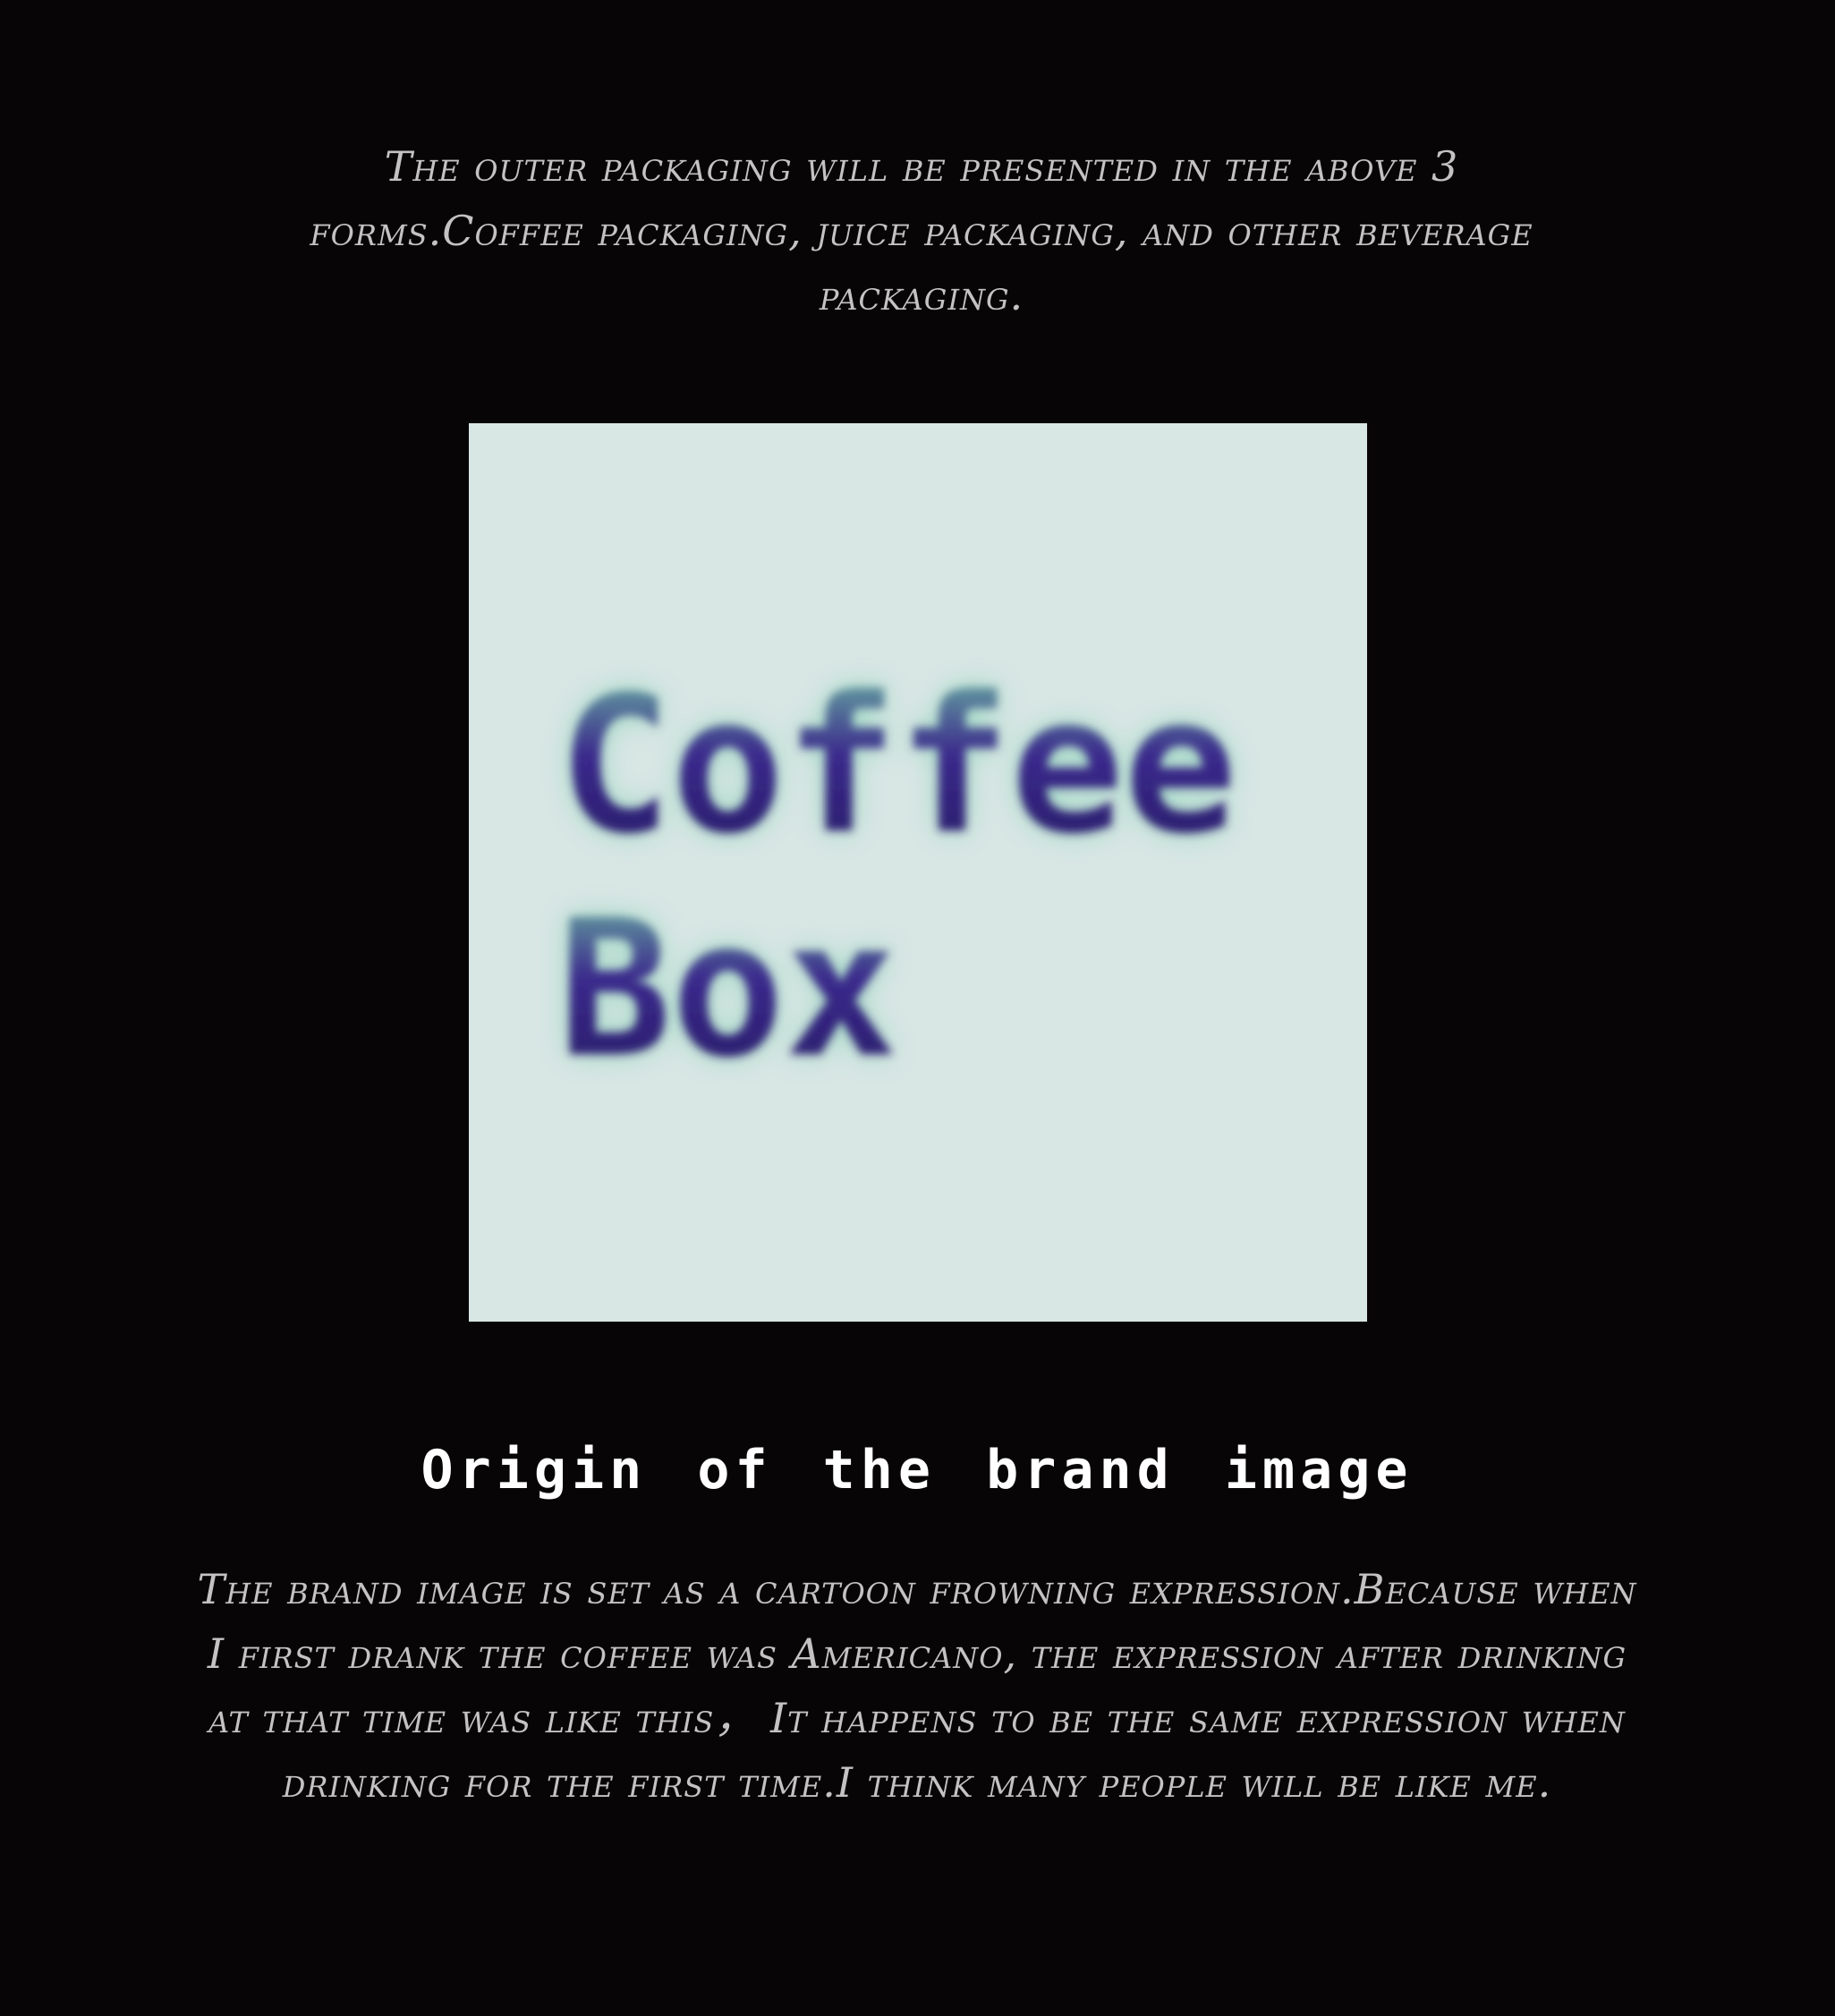  I want to click on section-heading: Origin of the brand image, so click(917, 1470).